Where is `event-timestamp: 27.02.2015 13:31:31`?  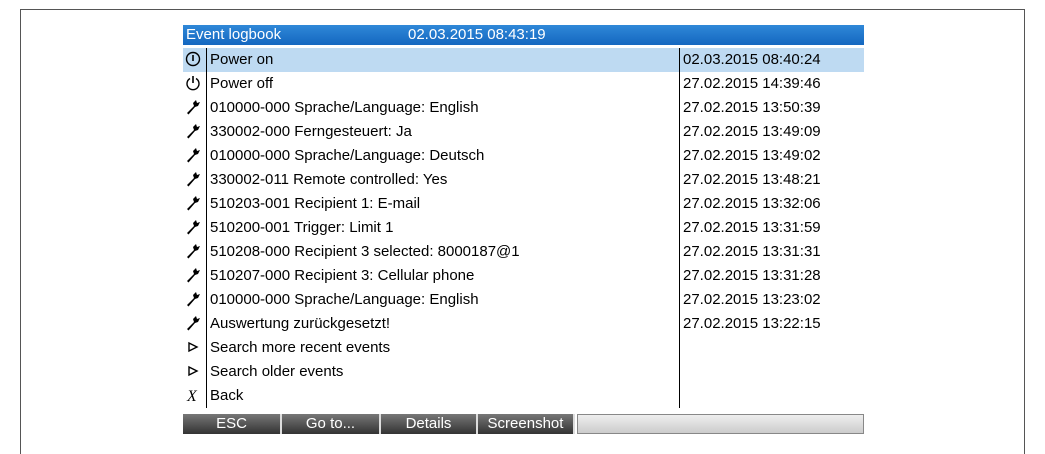
event-timestamp: 27.02.2015 13:31:31 is located at coordinates (752, 251).